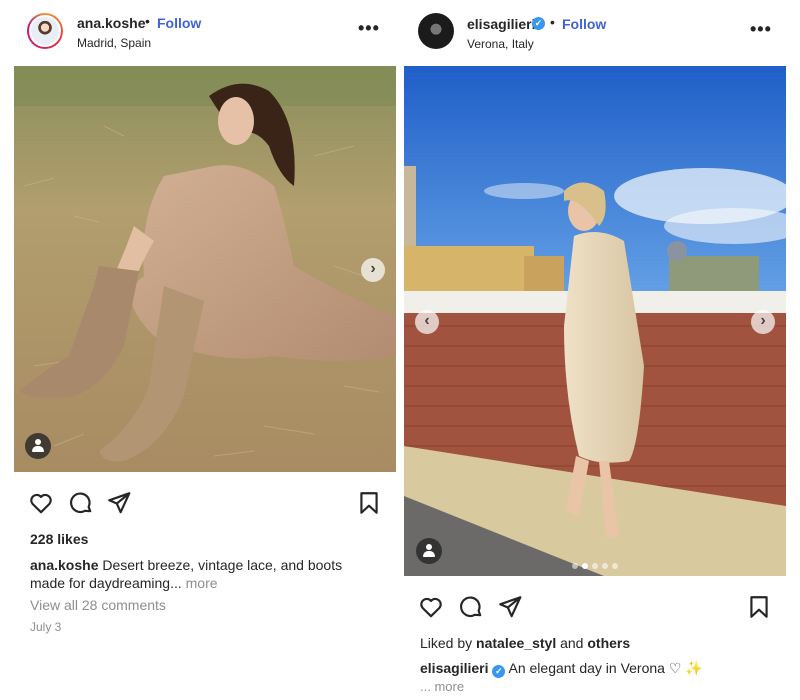 The height and width of the screenshot is (700, 800). What do you see at coordinates (500, 44) in the screenshot?
I see `location-link: Verona, Italy` at bounding box center [500, 44].